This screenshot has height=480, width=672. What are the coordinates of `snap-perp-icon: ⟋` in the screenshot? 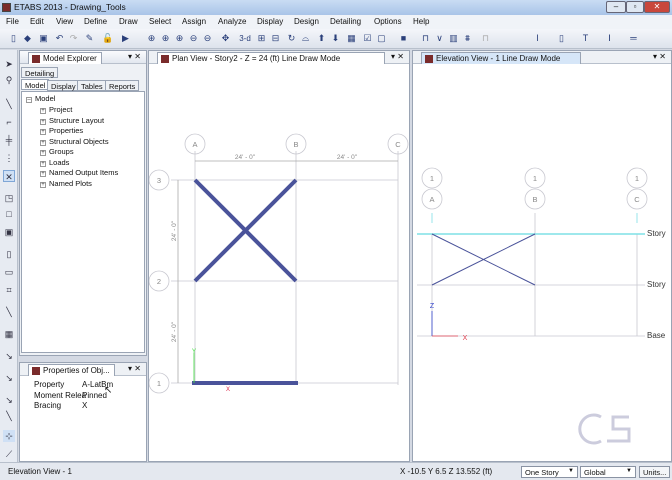 It's located at (9, 454).